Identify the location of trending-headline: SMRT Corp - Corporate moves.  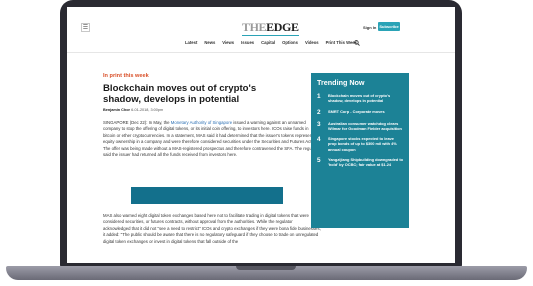
(356, 112).